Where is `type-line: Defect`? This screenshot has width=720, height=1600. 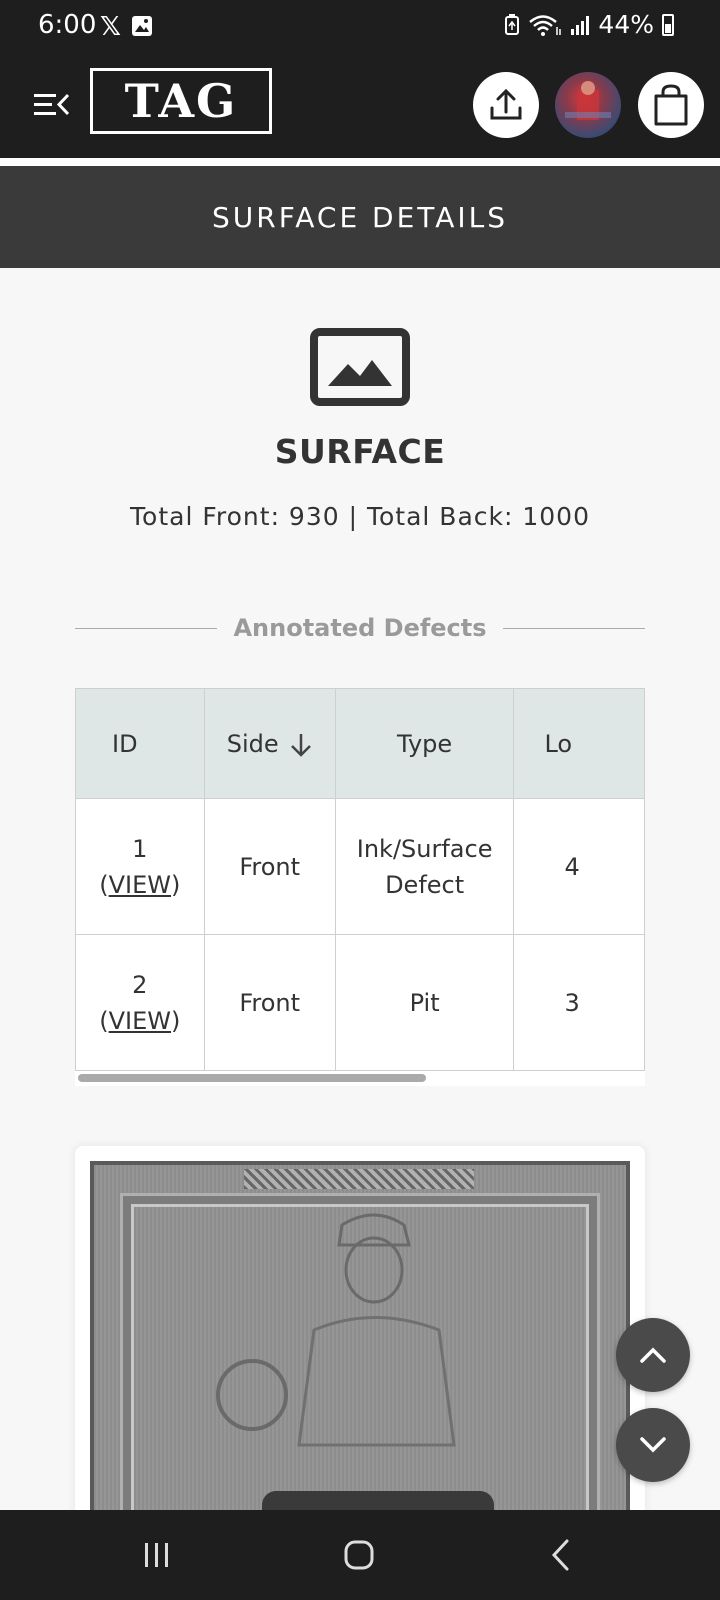
type-line: Defect is located at coordinates (425, 884).